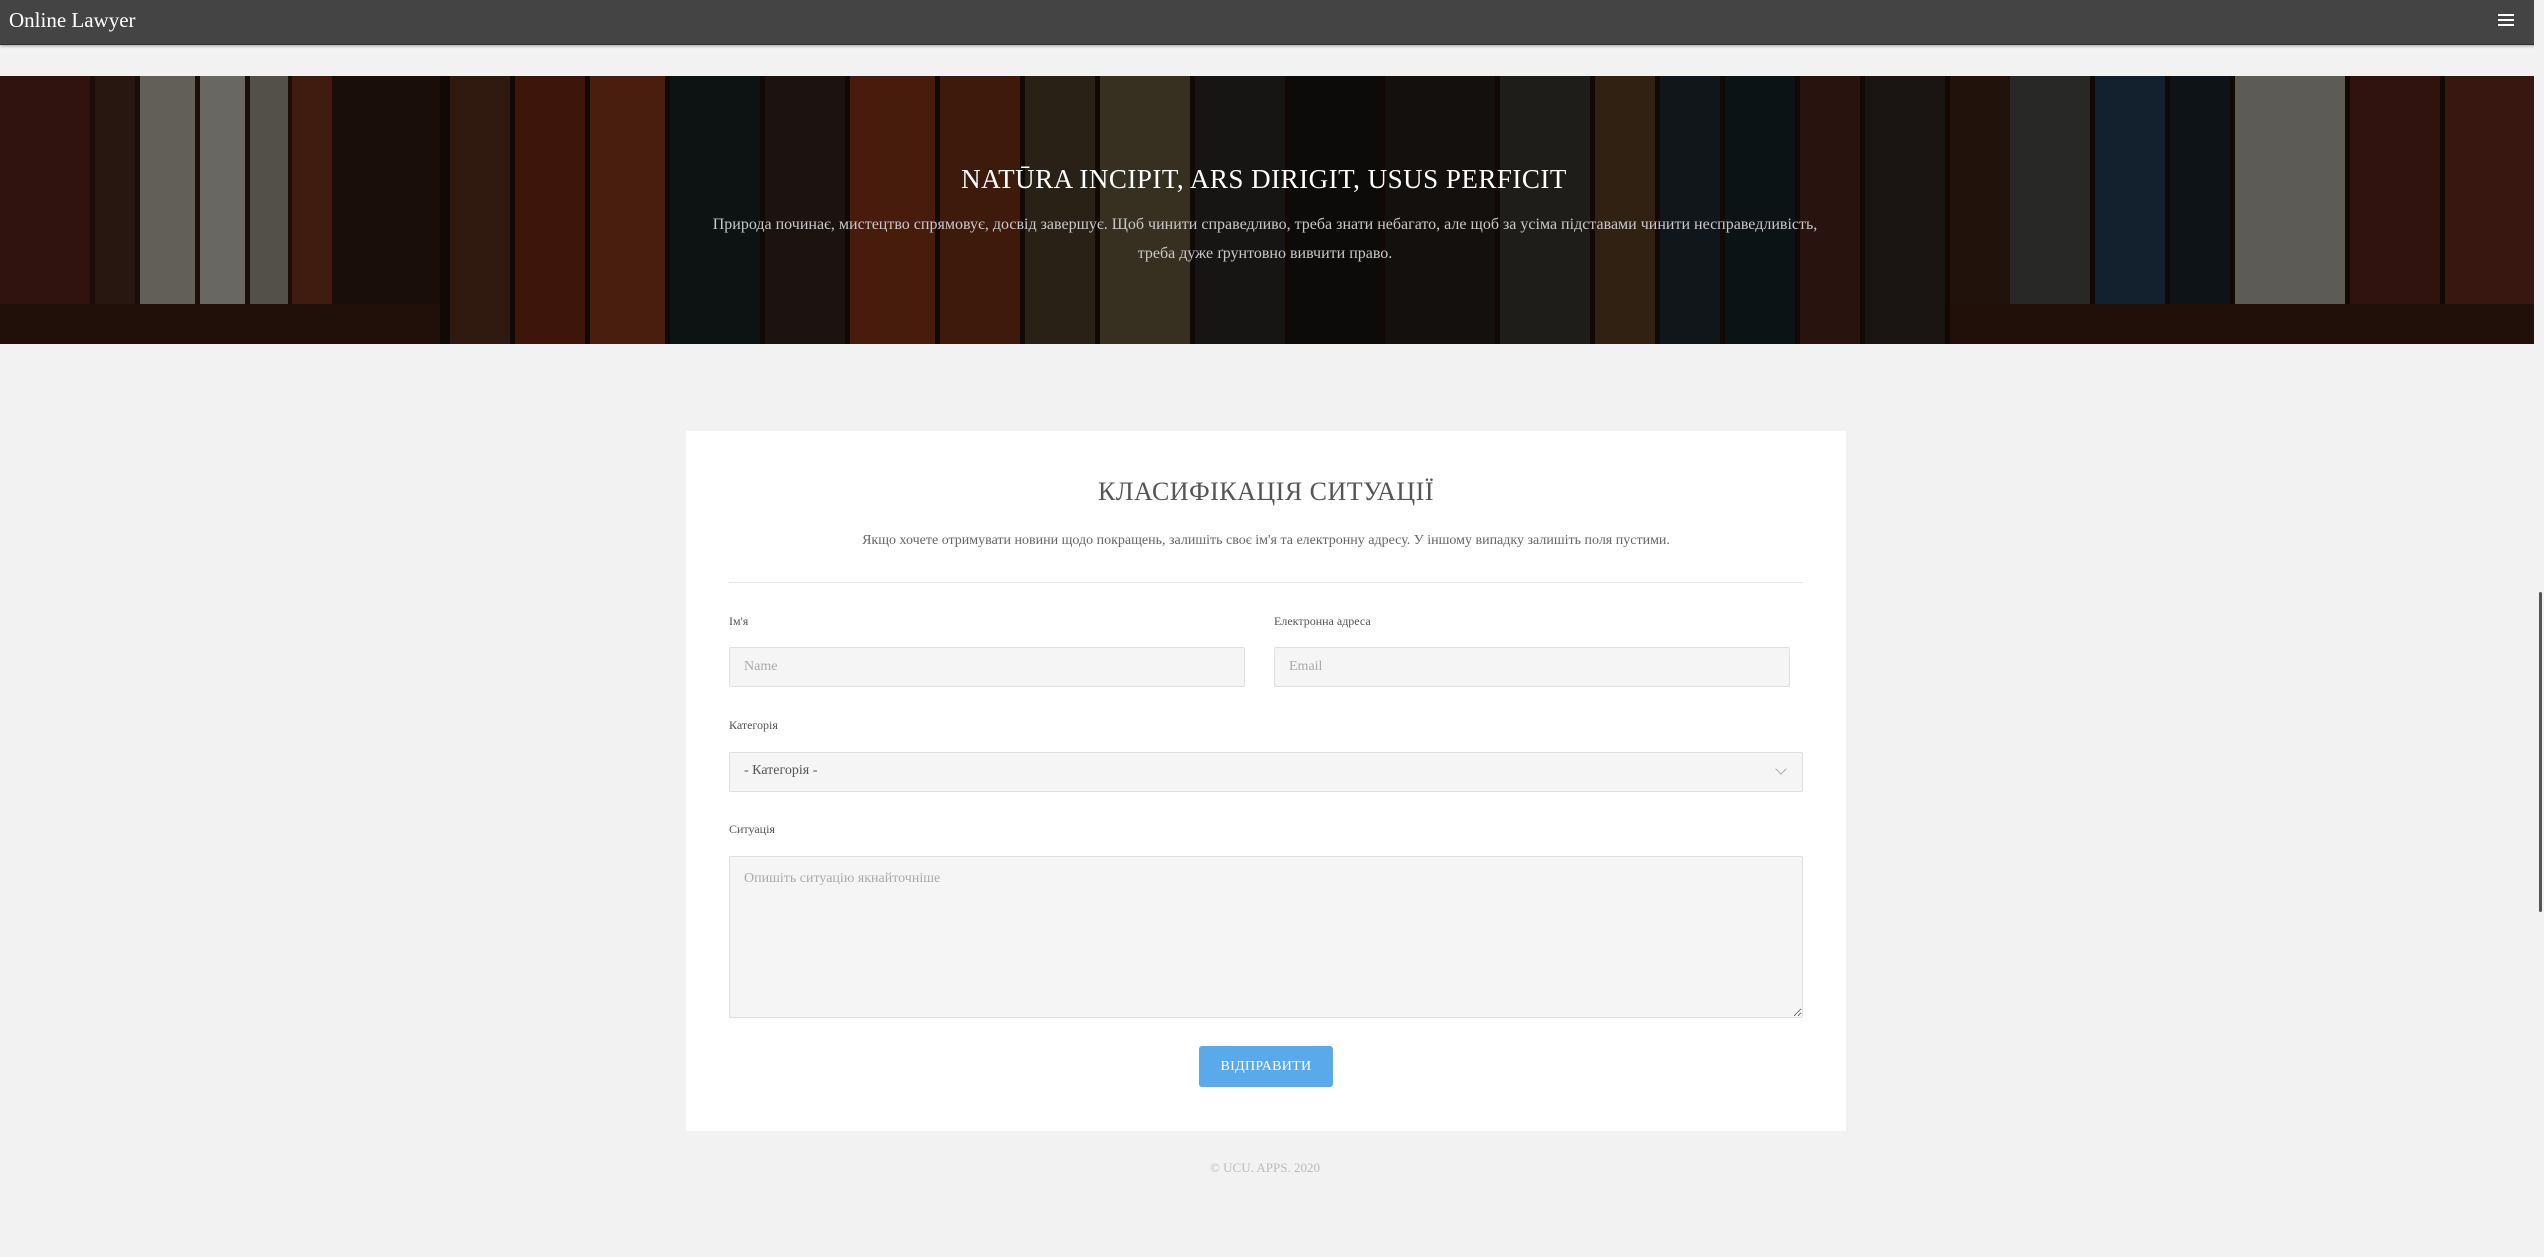  I want to click on page-scrollbar, so click(2539, 628).